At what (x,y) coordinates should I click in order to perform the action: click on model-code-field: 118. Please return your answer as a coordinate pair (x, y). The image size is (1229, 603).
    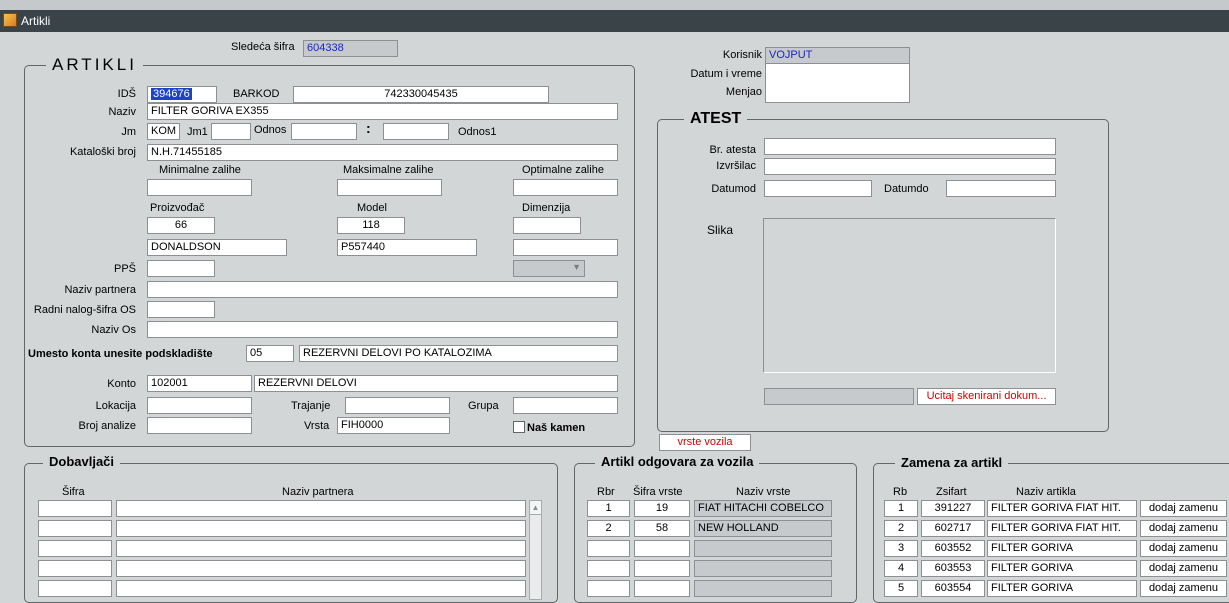
    Looking at the image, I should click on (371, 225).